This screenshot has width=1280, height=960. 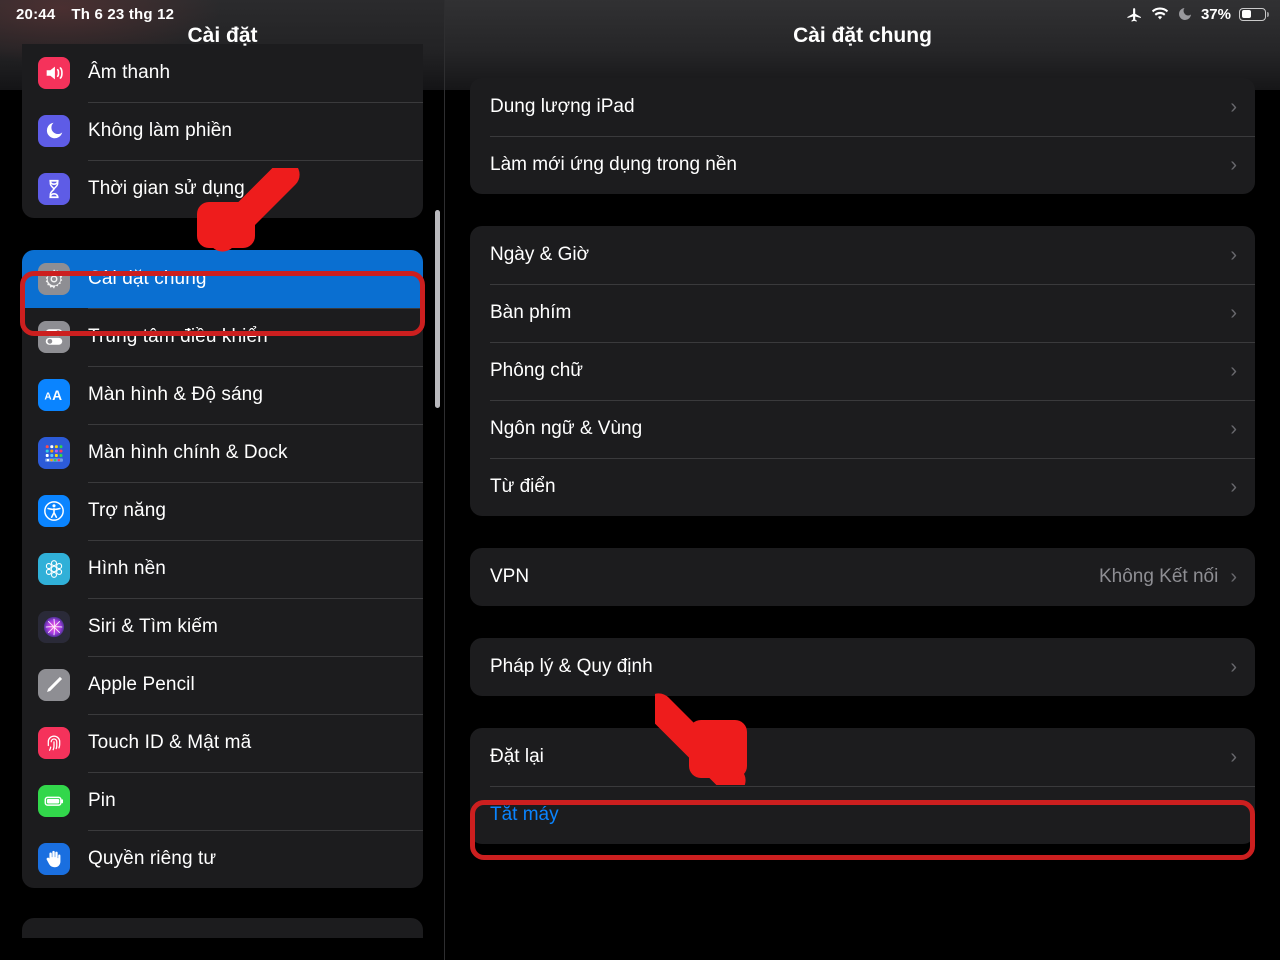 What do you see at coordinates (54, 801) in the screenshot?
I see `battery-green-icon` at bounding box center [54, 801].